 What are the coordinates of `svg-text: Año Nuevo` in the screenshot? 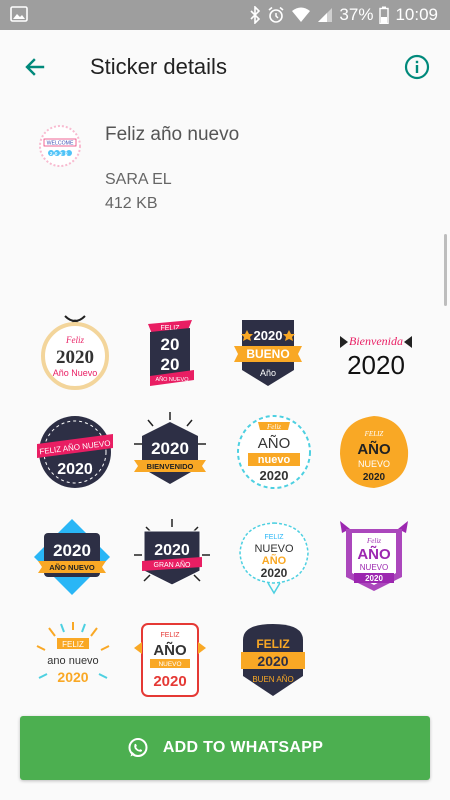 It's located at (75, 373).